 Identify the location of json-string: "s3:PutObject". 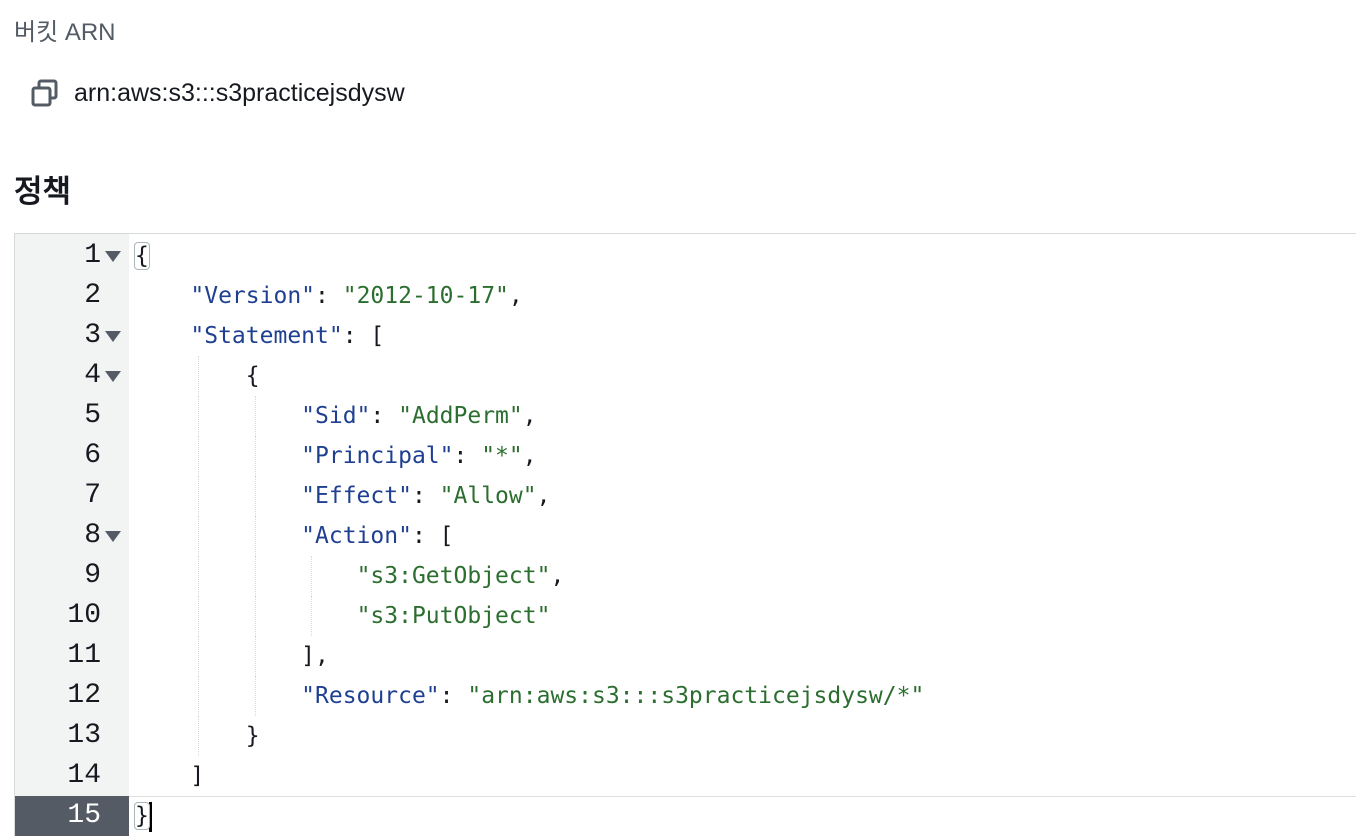
(453, 616).